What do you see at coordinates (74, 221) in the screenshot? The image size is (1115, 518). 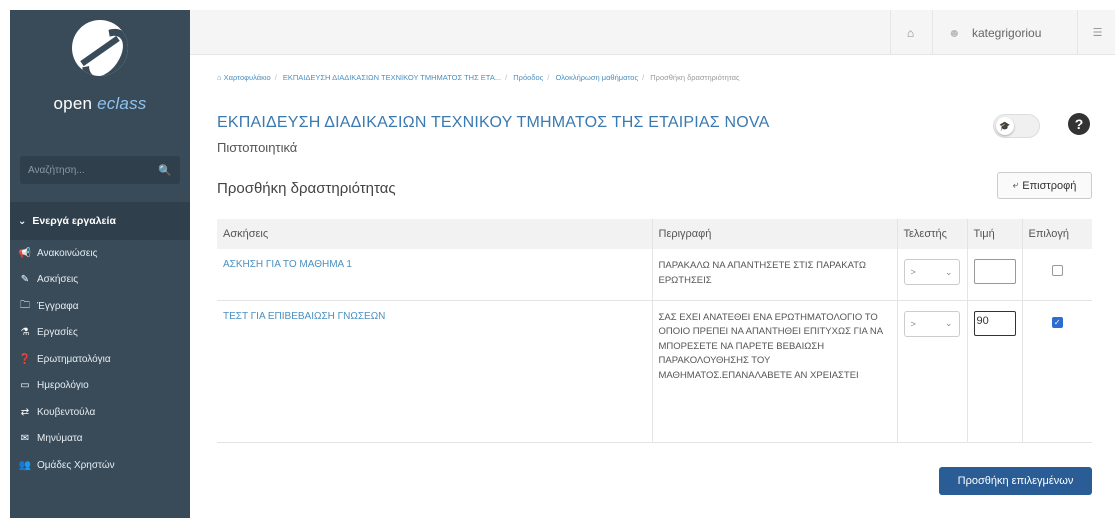 I see `active-tools-label: Ενεργά εργαλεία` at bounding box center [74, 221].